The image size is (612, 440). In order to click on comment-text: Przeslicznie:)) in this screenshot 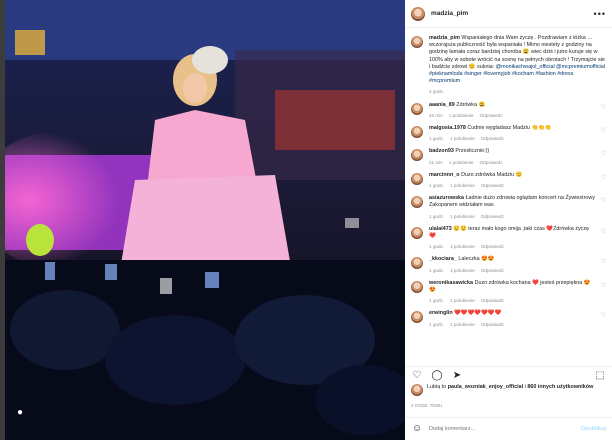, I will do `click(472, 151)`.